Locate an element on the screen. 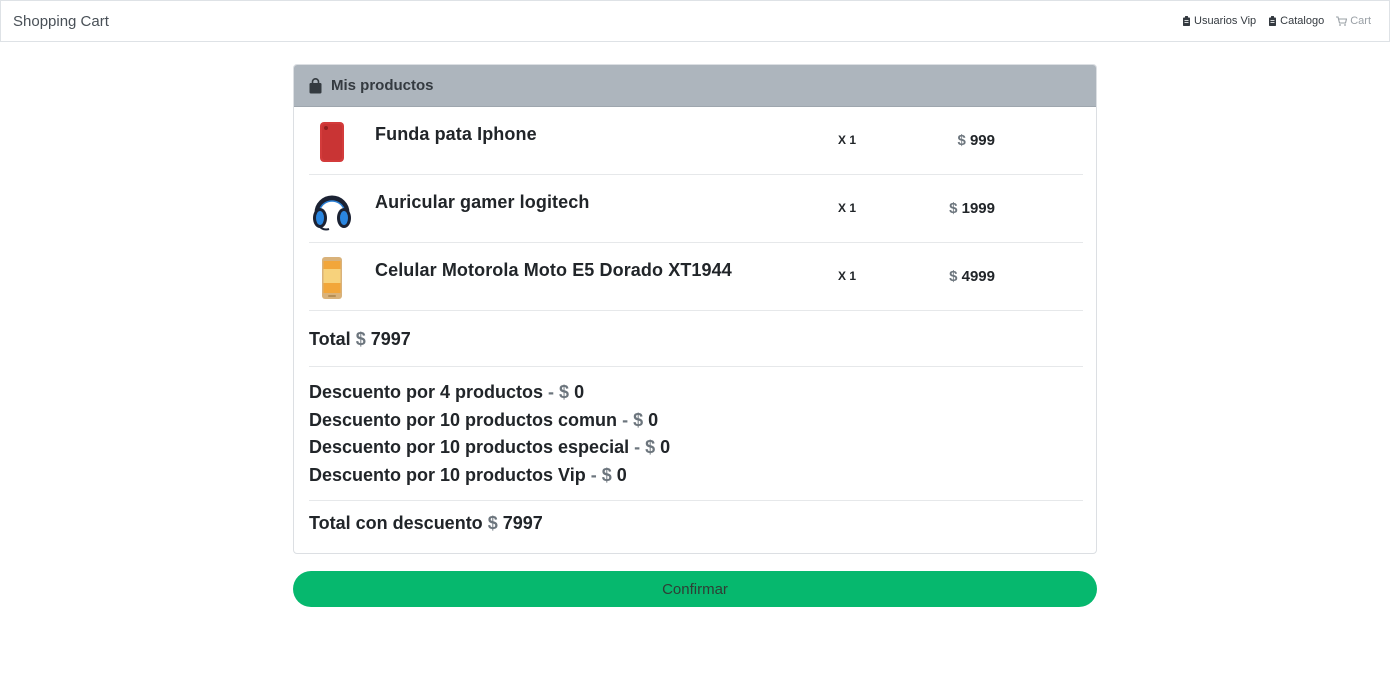 The width and height of the screenshot is (1390, 700). price-value: 4999 is located at coordinates (978, 276).